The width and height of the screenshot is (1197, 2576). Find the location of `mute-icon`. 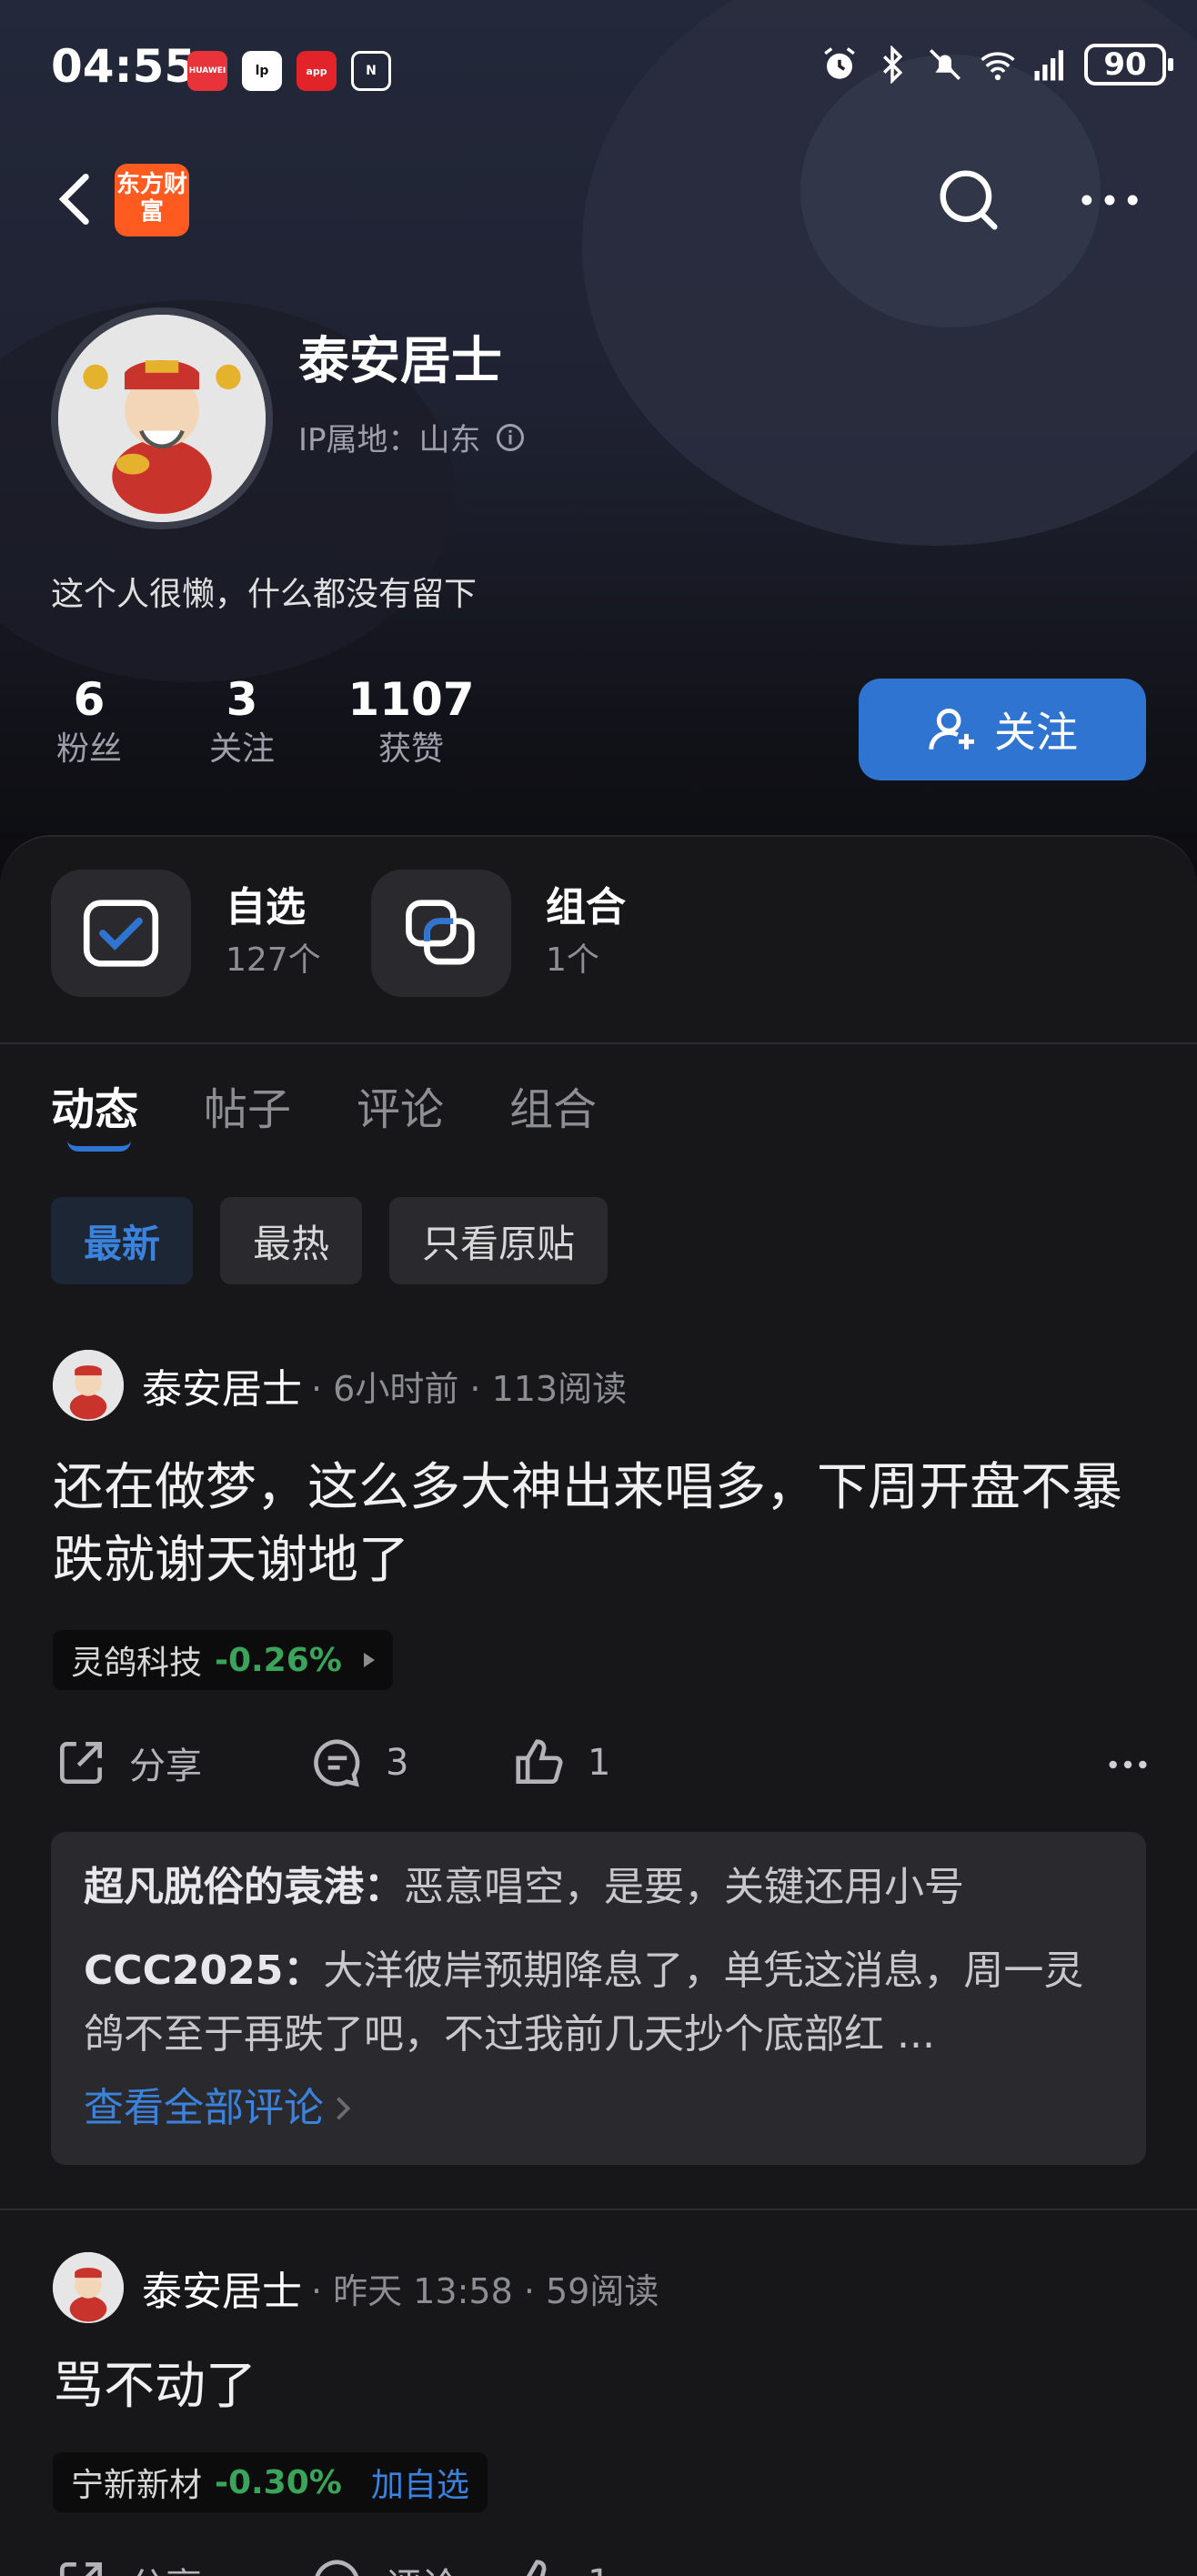

mute-icon is located at coordinates (945, 64).